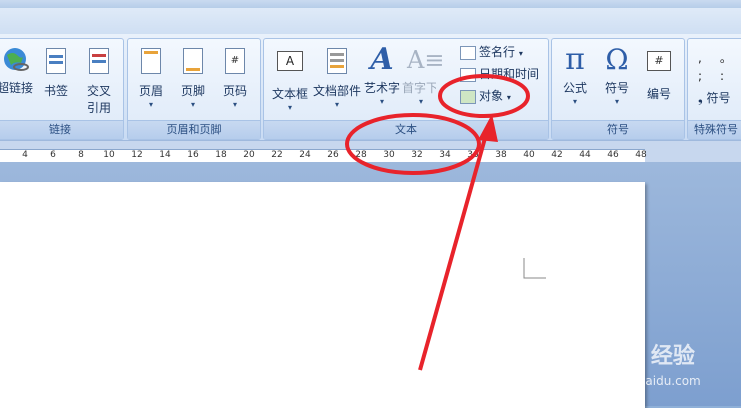 Image resolution: width=741 pixels, height=408 pixels. Describe the element at coordinates (56, 82) in the screenshot. I see `bookmark-button: 书签` at that location.